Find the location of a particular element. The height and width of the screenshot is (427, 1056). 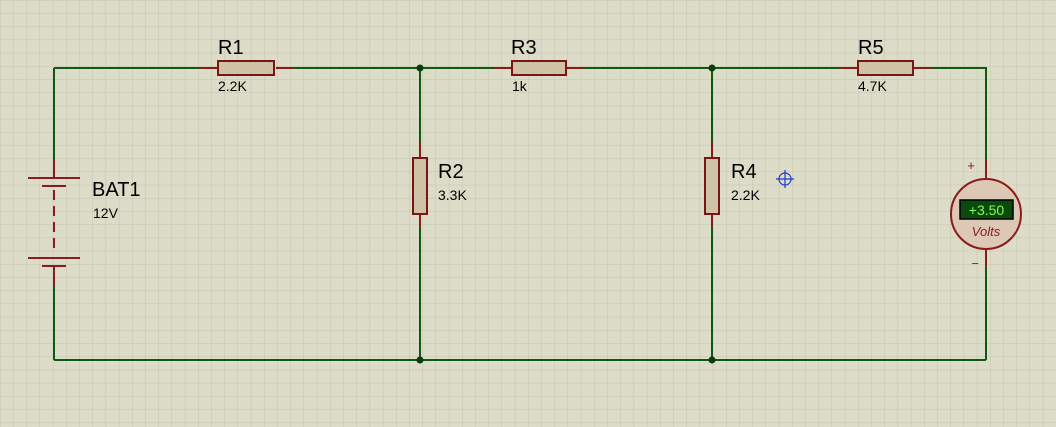

voltmeter-plus-label: + is located at coordinates (971, 165).